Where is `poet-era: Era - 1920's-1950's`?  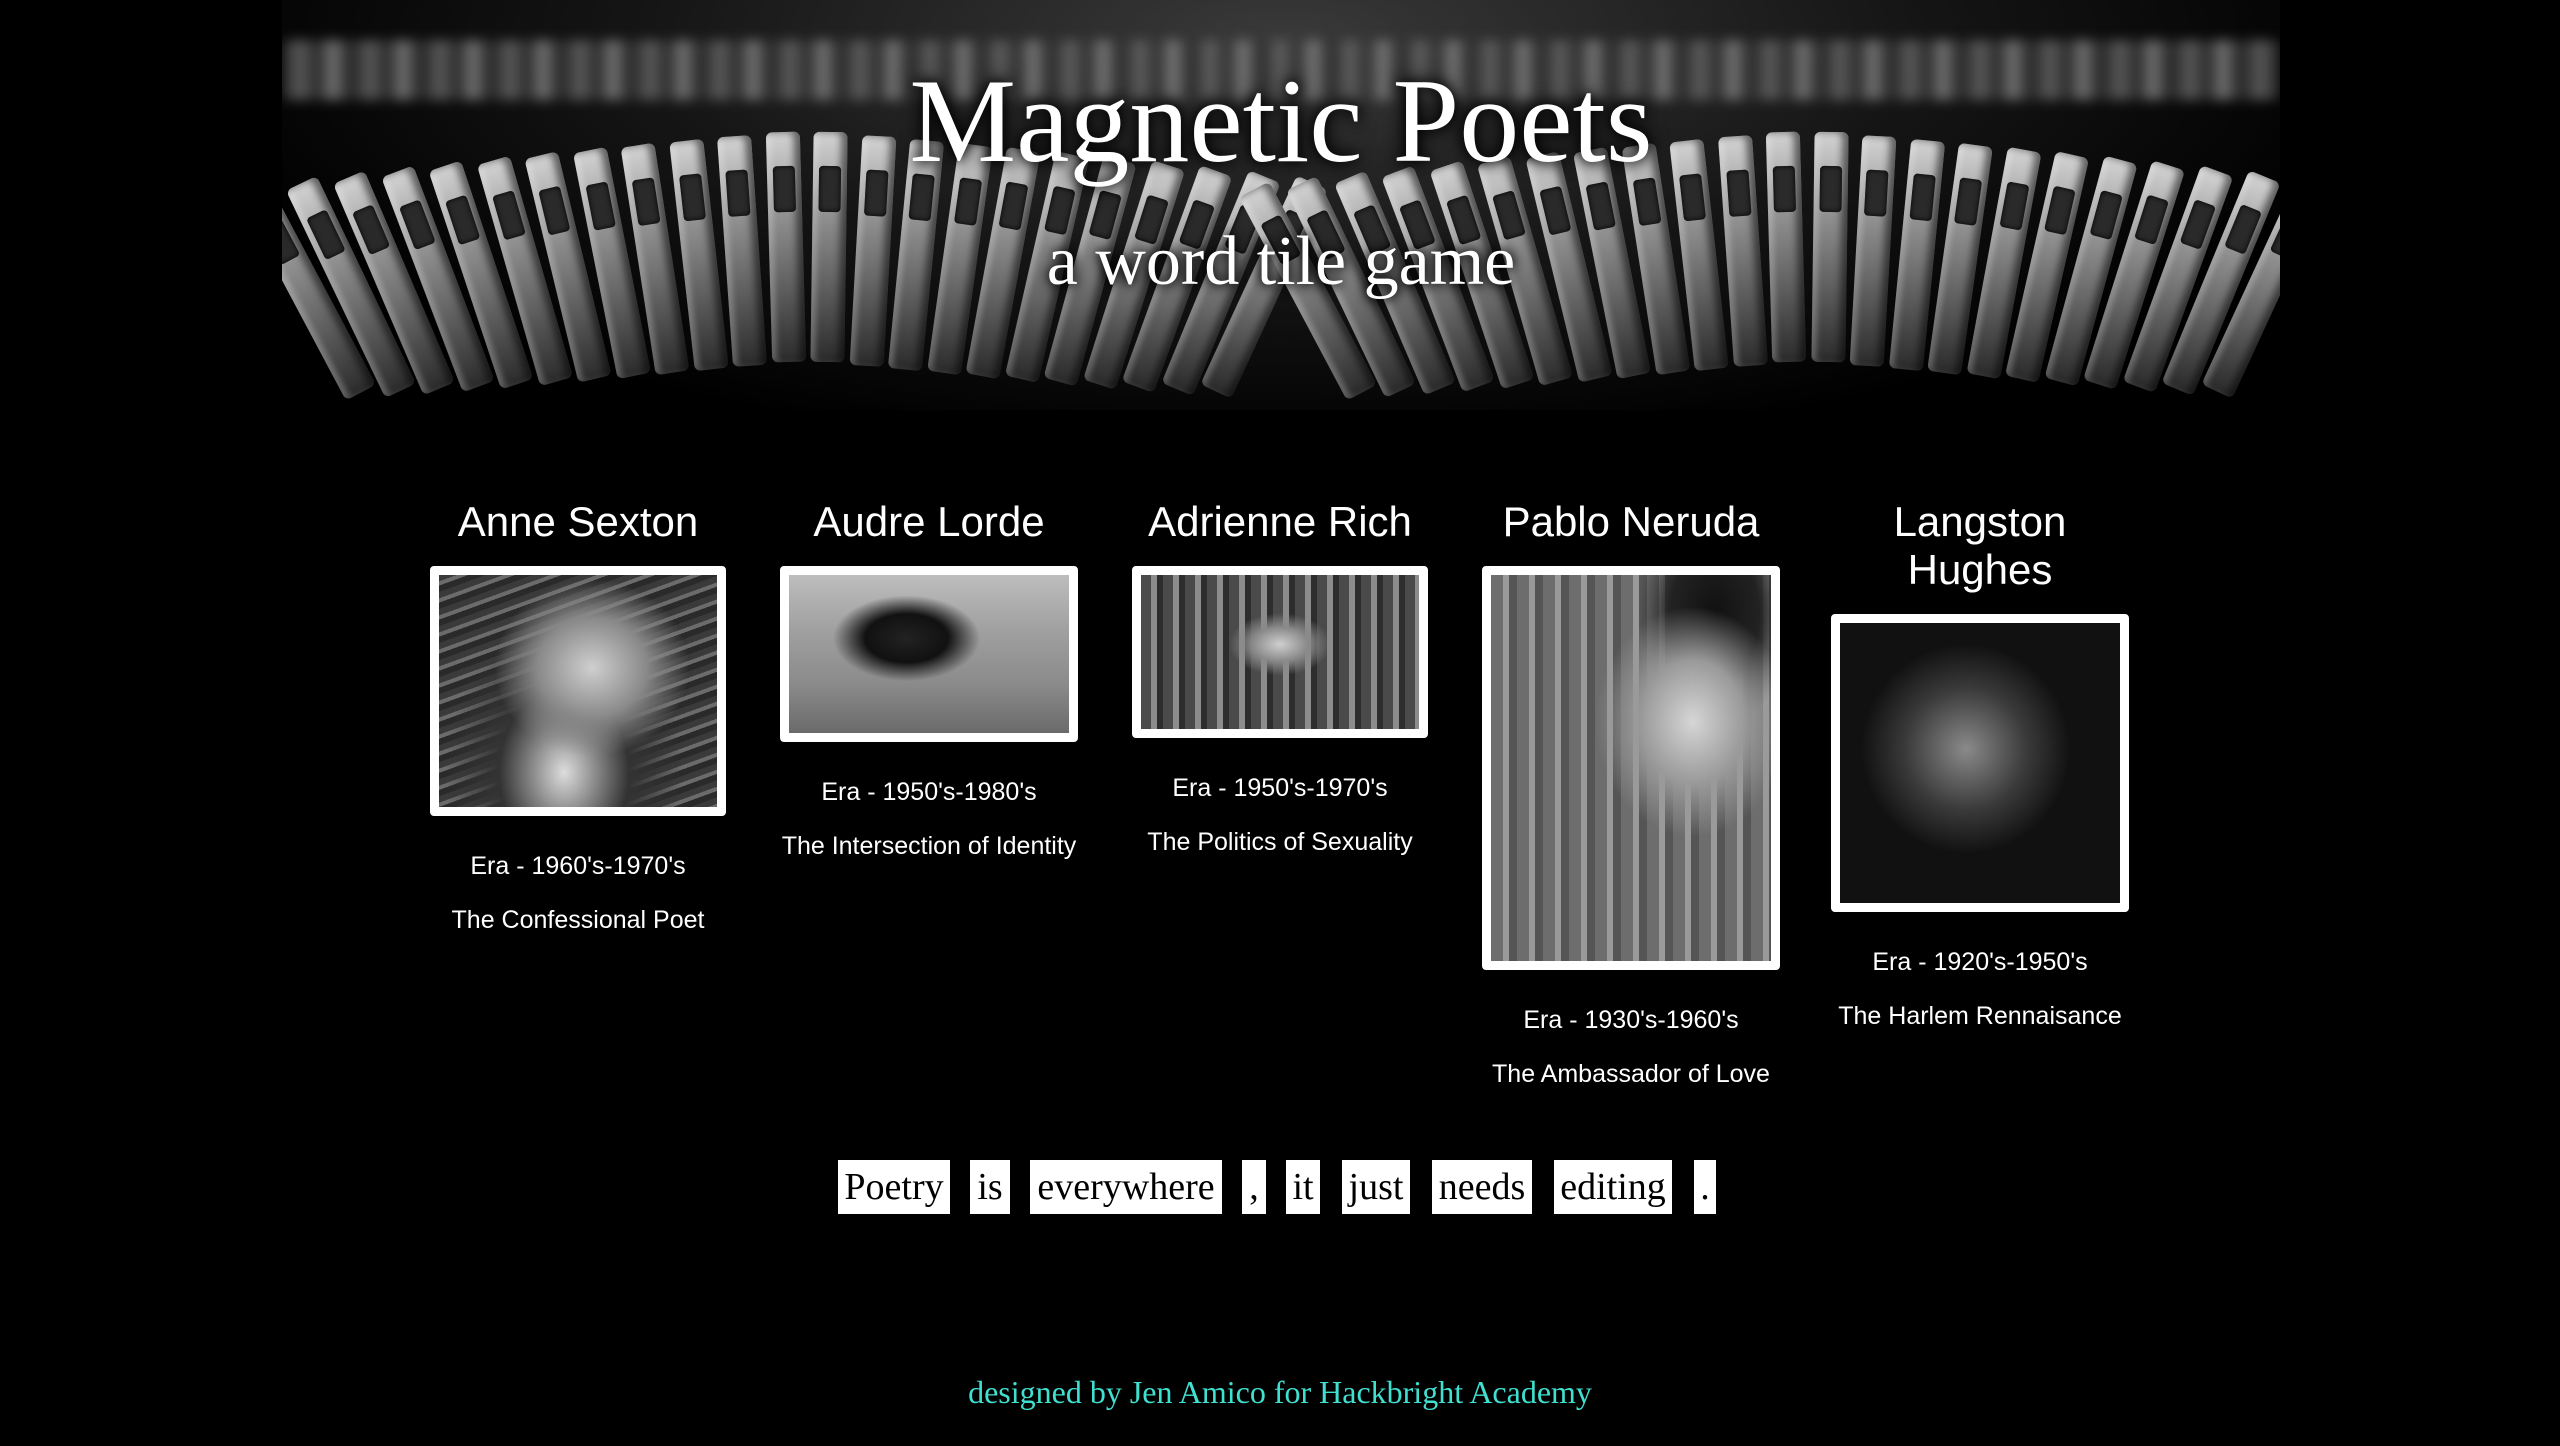
poet-era: Era - 1920's-1950's is located at coordinates (1980, 962).